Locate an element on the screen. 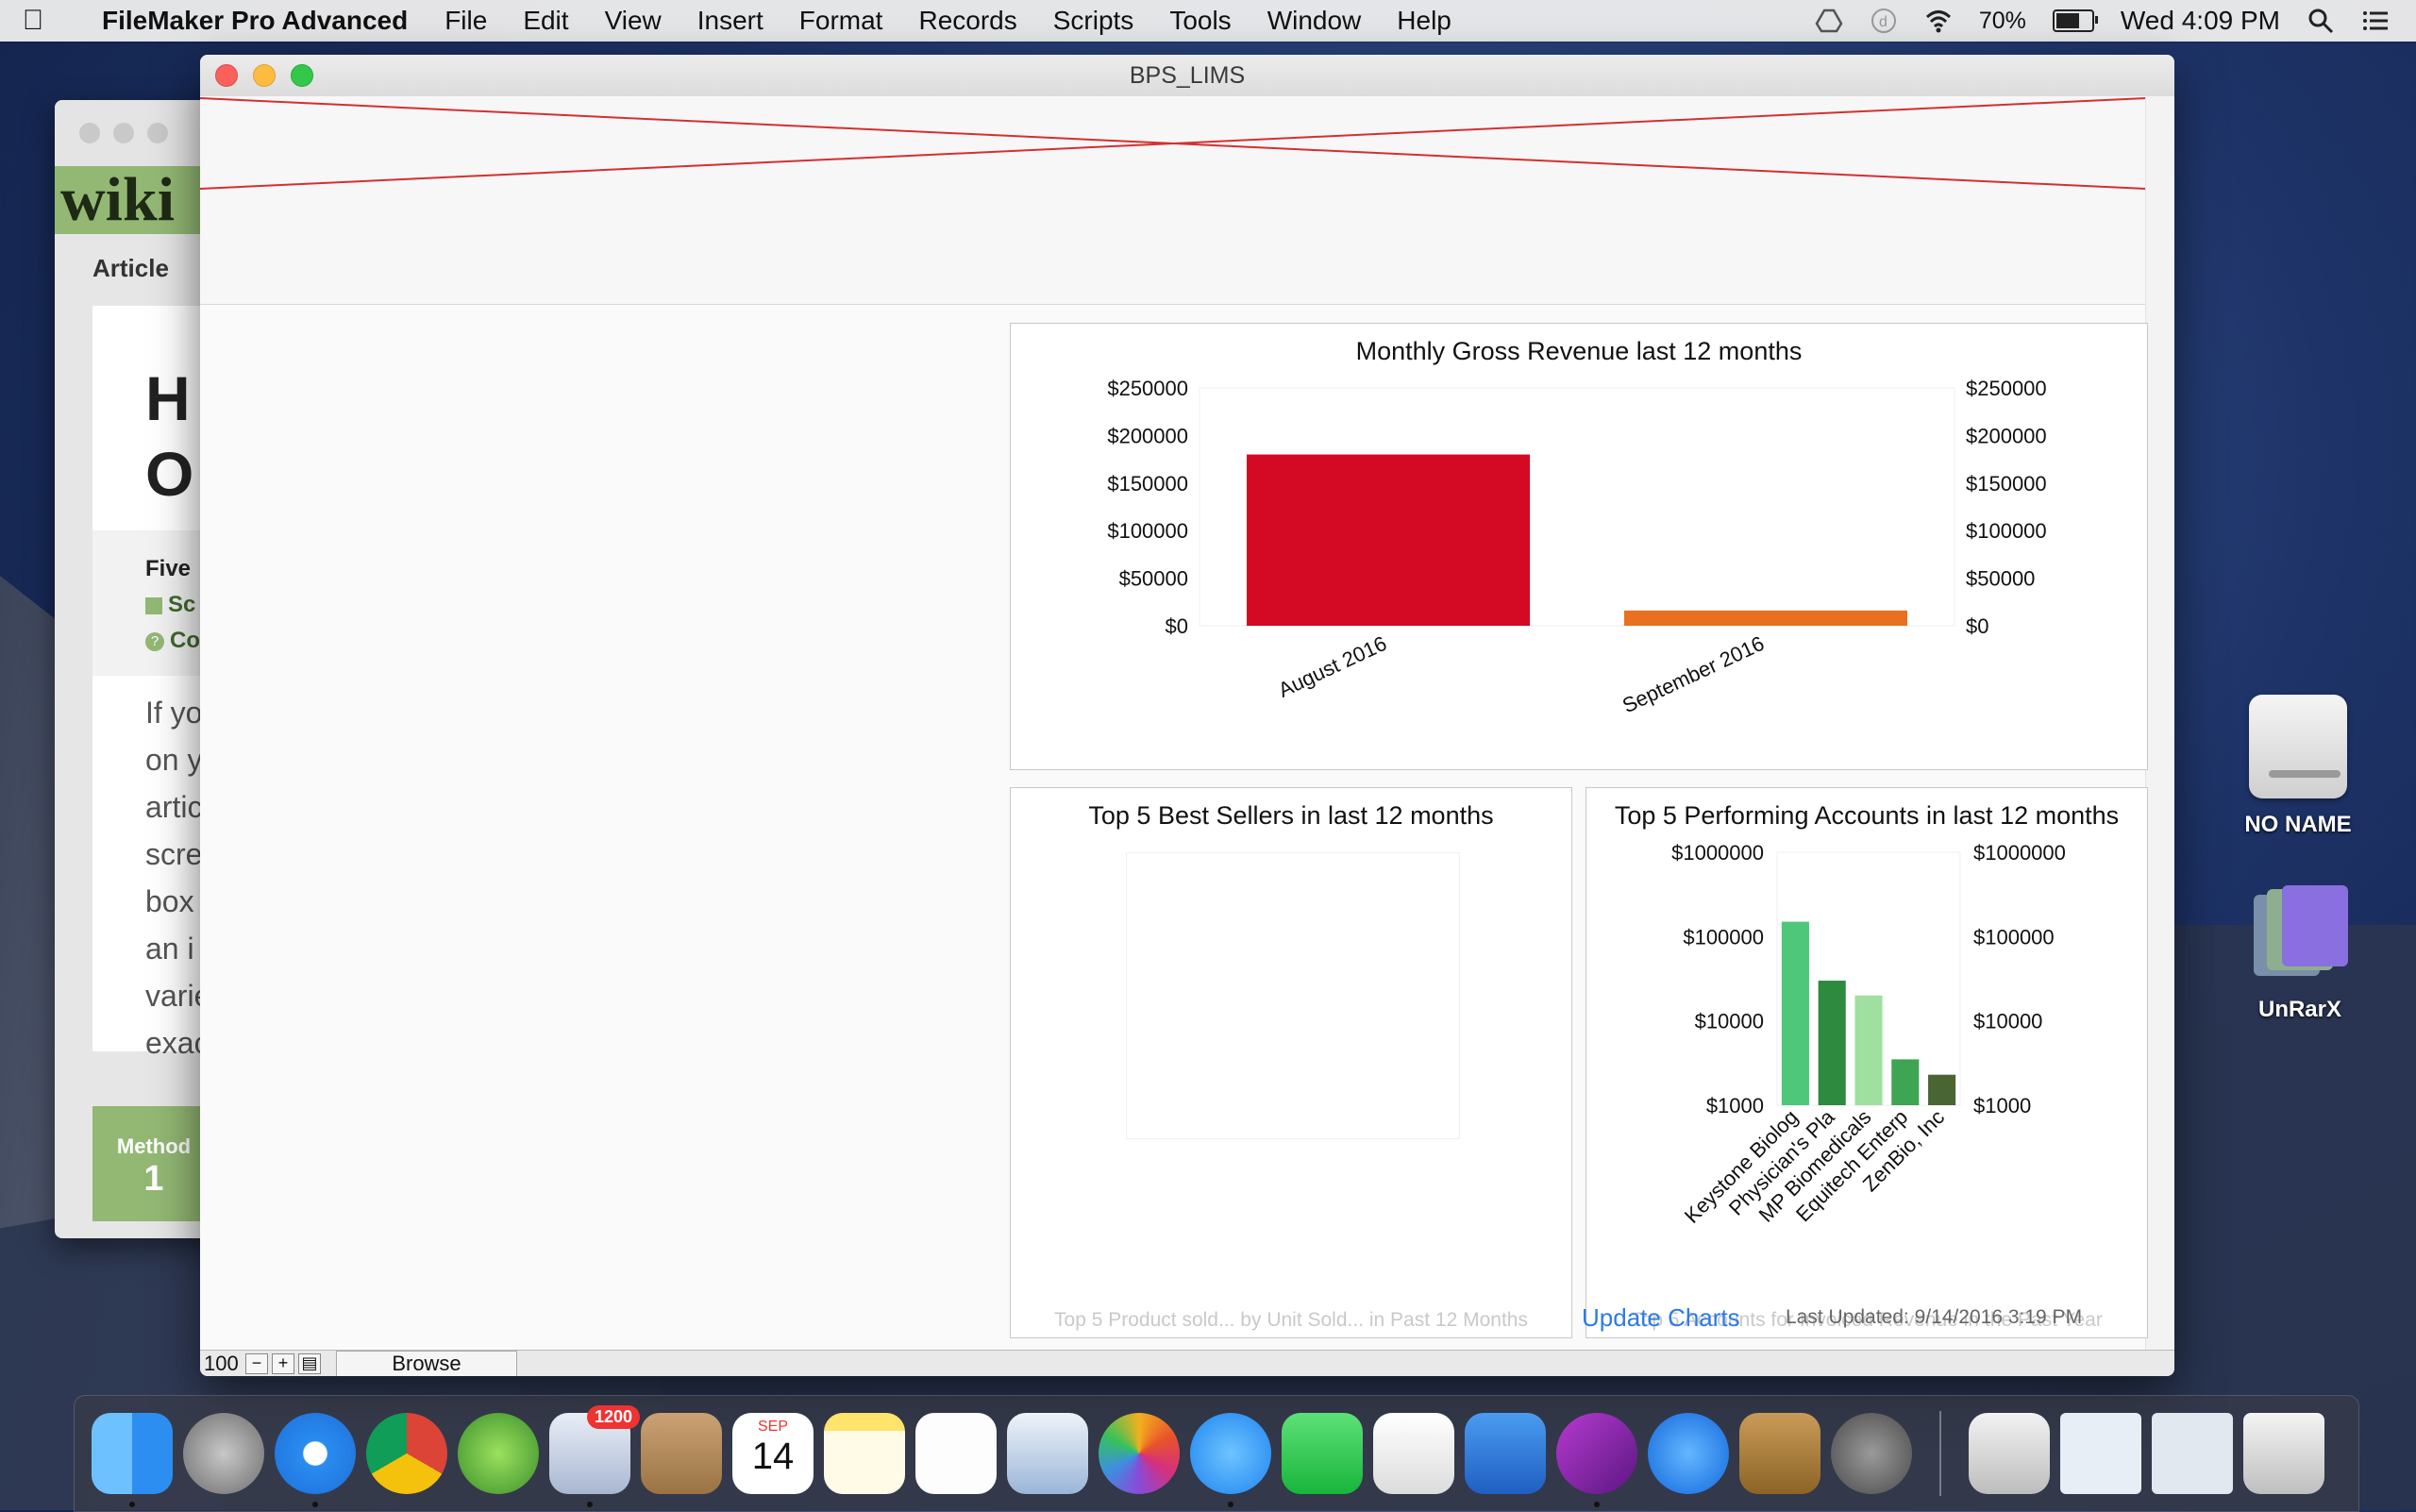 Image resolution: width=2416 pixels, height=1512 pixels. system-preferences-icon is located at coordinates (1872, 1453).